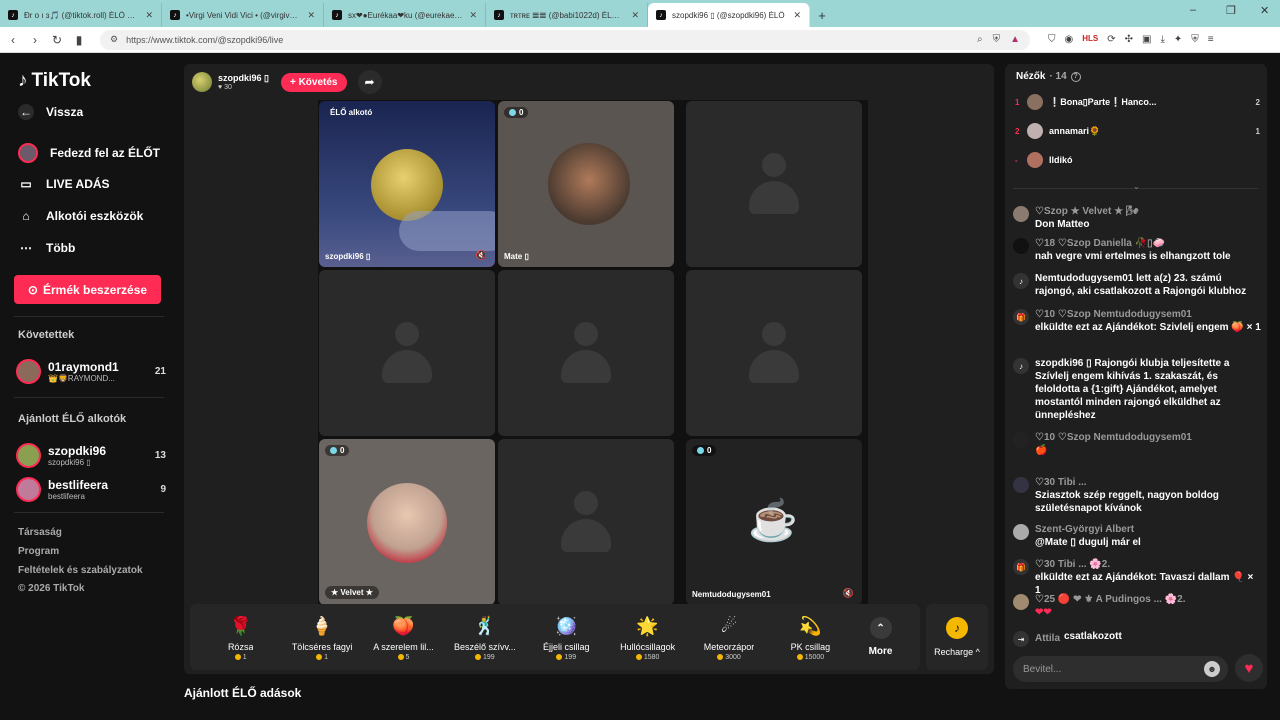 Image resolution: width=1280 pixels, height=720 pixels. What do you see at coordinates (1249, 668) in the screenshot?
I see `heart-icon: ♥` at bounding box center [1249, 668].